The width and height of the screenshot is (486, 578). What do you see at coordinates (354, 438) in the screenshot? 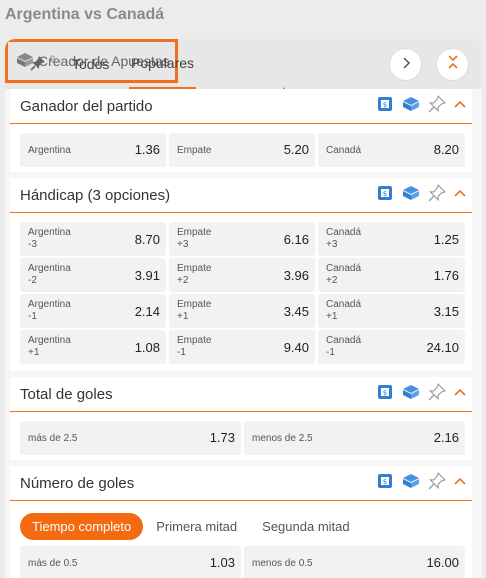
I see `odd-cell: menos de 2.5 2.16` at bounding box center [354, 438].